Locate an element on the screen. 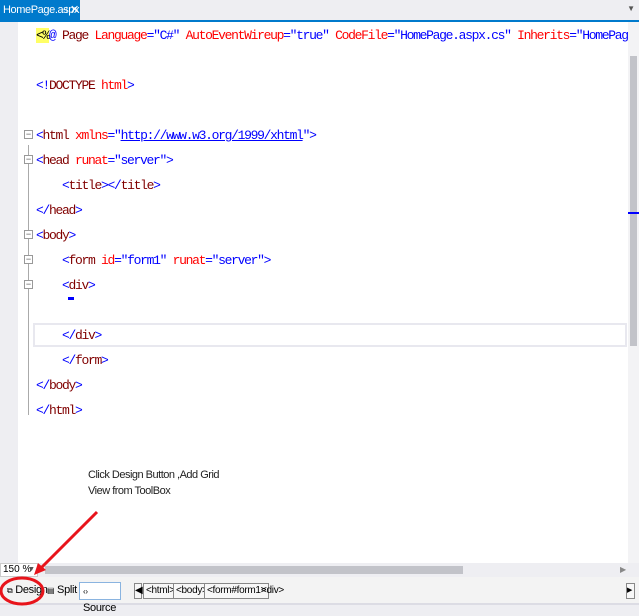  pin-icon: ⊣ is located at coordinates (64, 10).